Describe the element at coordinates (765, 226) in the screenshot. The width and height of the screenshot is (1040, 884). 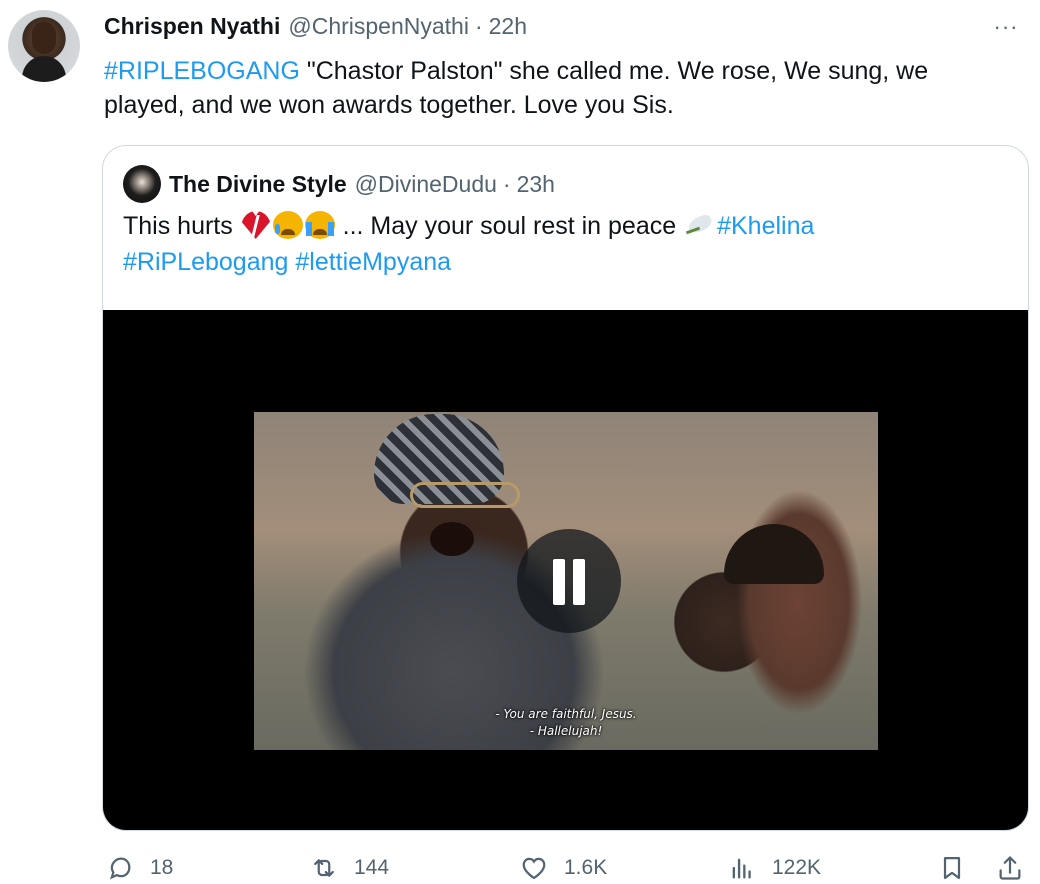
I see `hashtag-khelina: #Khelina` at that location.